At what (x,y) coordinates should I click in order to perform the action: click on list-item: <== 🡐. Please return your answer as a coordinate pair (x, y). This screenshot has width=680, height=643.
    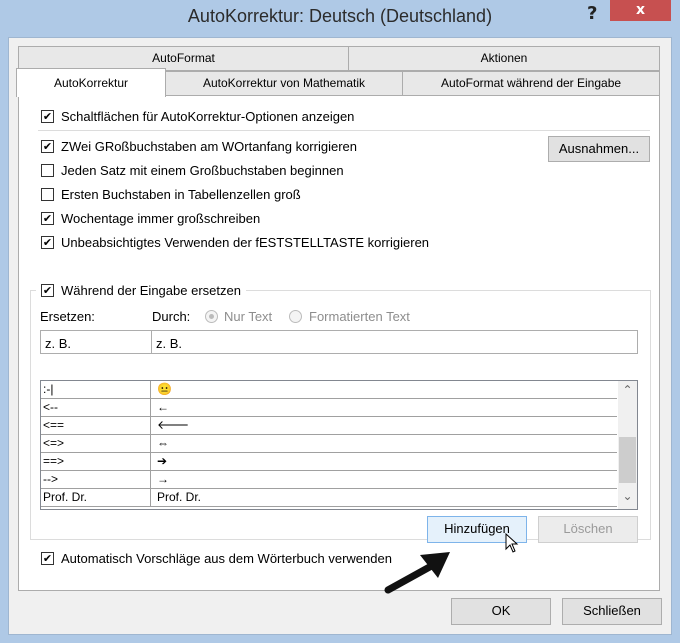
    Looking at the image, I should click on (329, 426).